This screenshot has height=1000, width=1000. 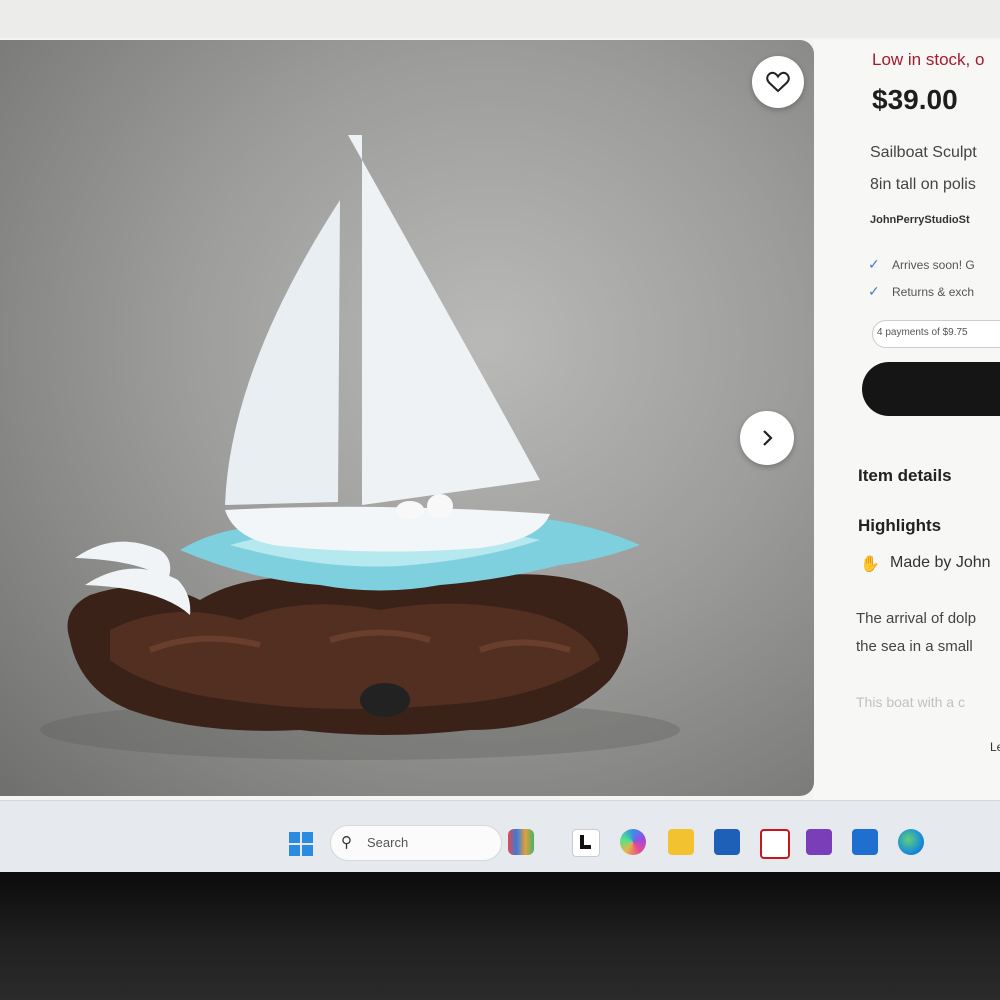 What do you see at coordinates (775, 844) in the screenshot?
I see `mcafee-icon` at bounding box center [775, 844].